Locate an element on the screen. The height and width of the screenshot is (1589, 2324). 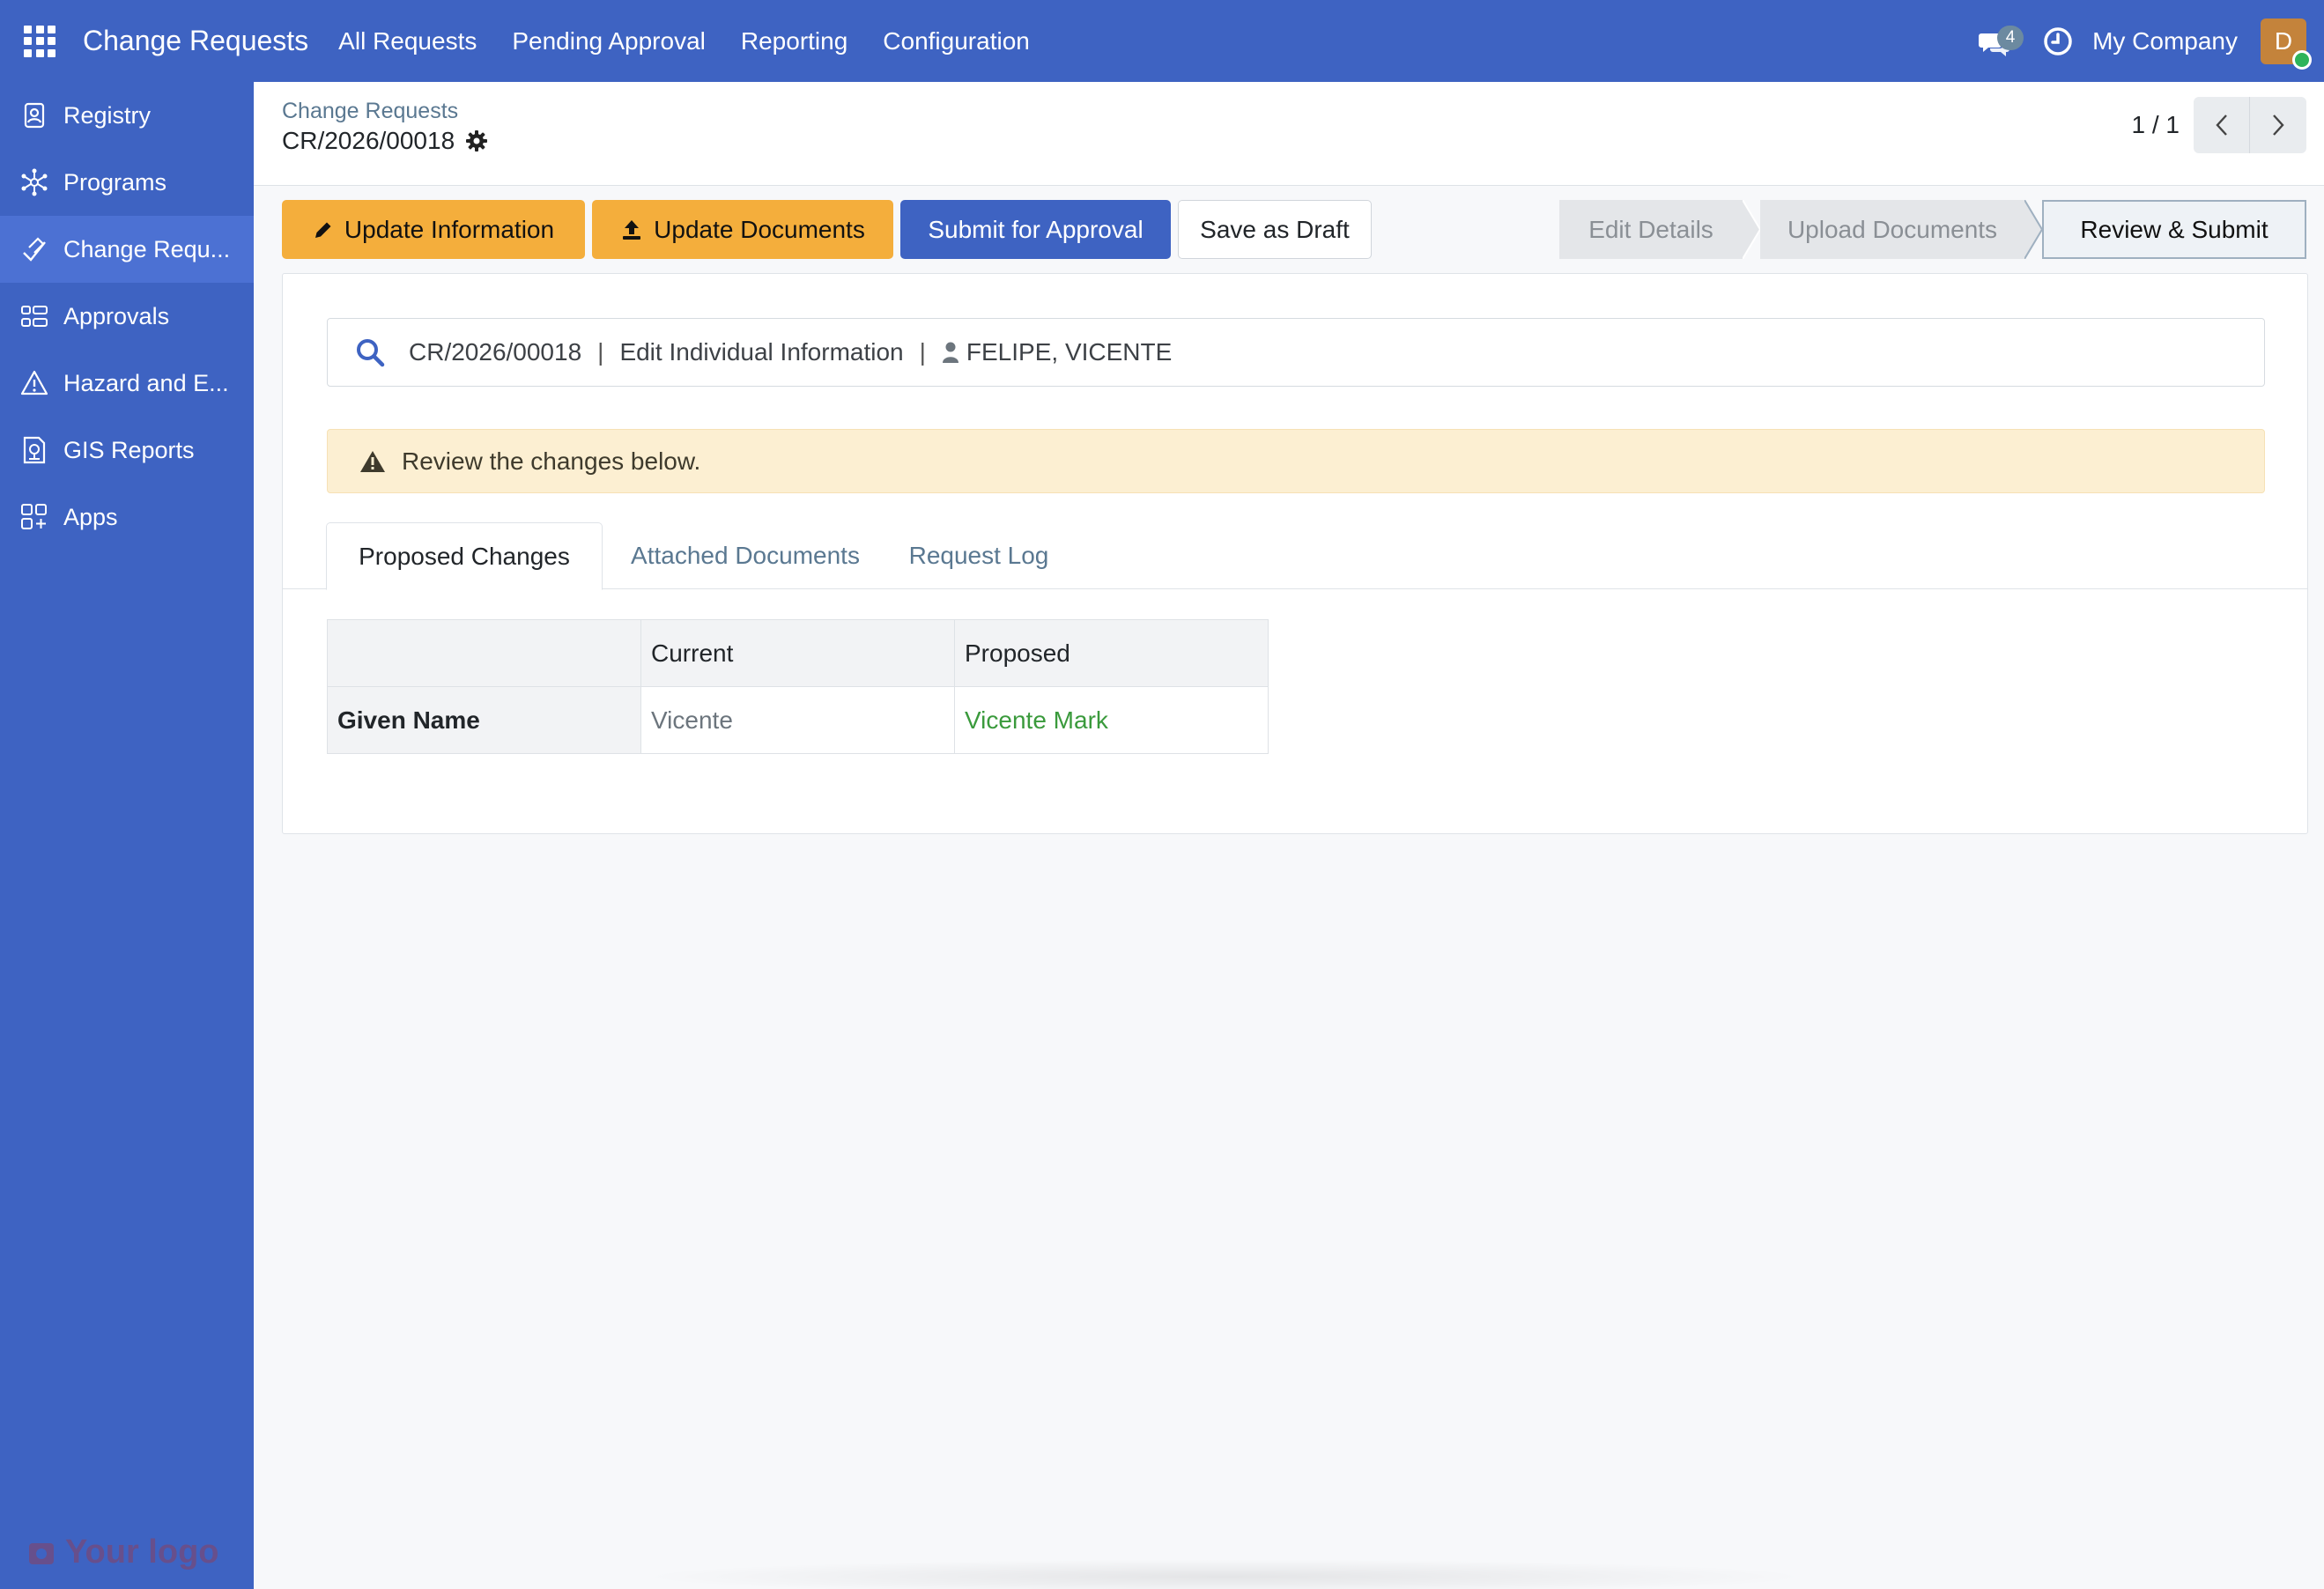
company-logo: Your logo is located at coordinates (122, 1552).